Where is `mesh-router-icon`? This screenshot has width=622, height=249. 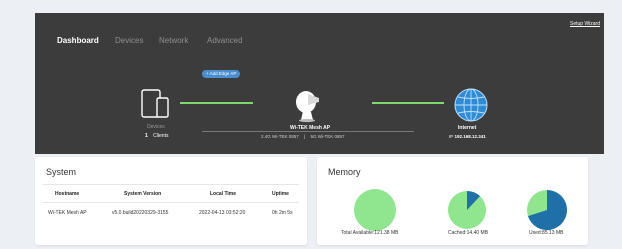 mesh-router-icon is located at coordinates (310, 106).